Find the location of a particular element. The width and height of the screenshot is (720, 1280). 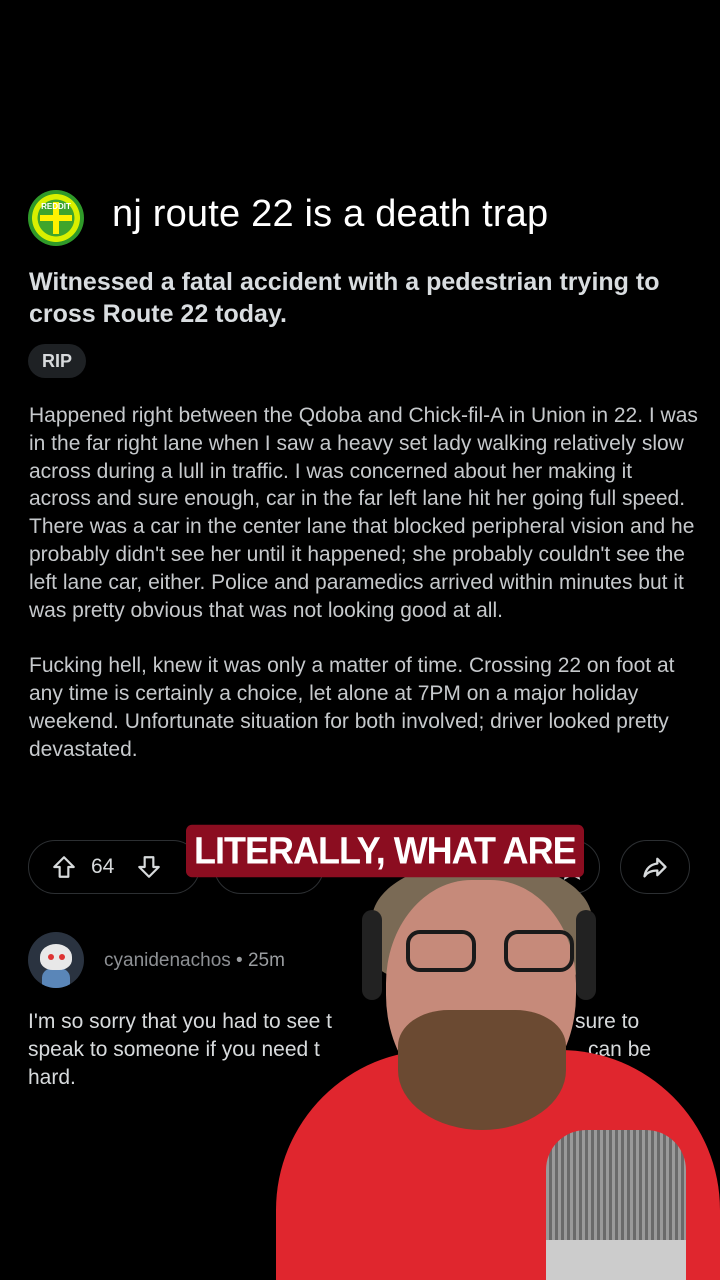

comment-meta: cyanidenachos • 25m is located at coordinates (194, 961).